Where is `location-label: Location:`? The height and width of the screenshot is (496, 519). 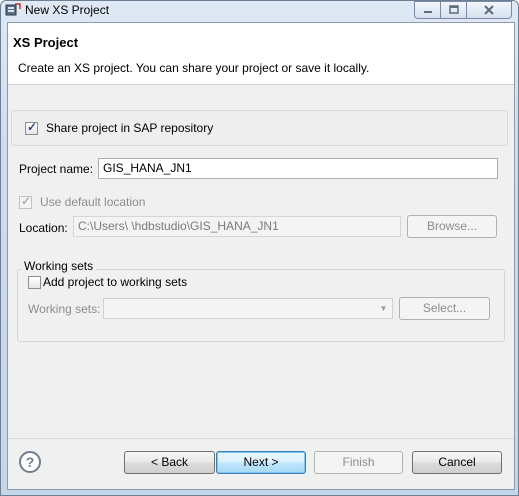 location-label: Location: is located at coordinates (43, 228).